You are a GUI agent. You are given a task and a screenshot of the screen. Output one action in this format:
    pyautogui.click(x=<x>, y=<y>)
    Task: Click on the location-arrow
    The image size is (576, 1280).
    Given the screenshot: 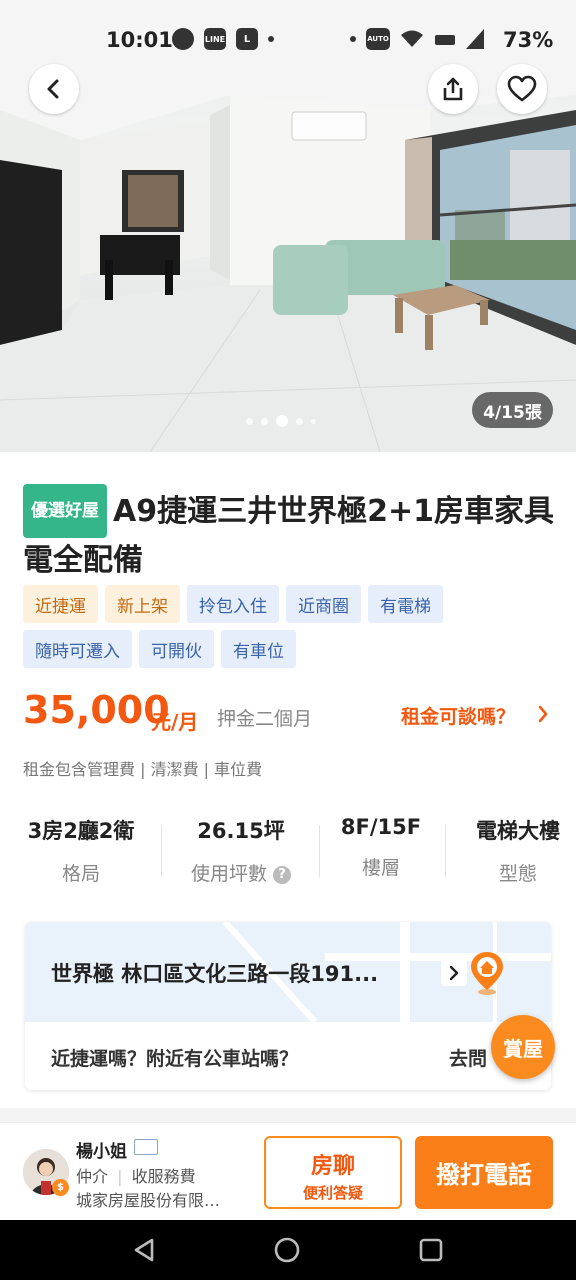 What is the action you would take?
    pyautogui.click(x=454, y=973)
    